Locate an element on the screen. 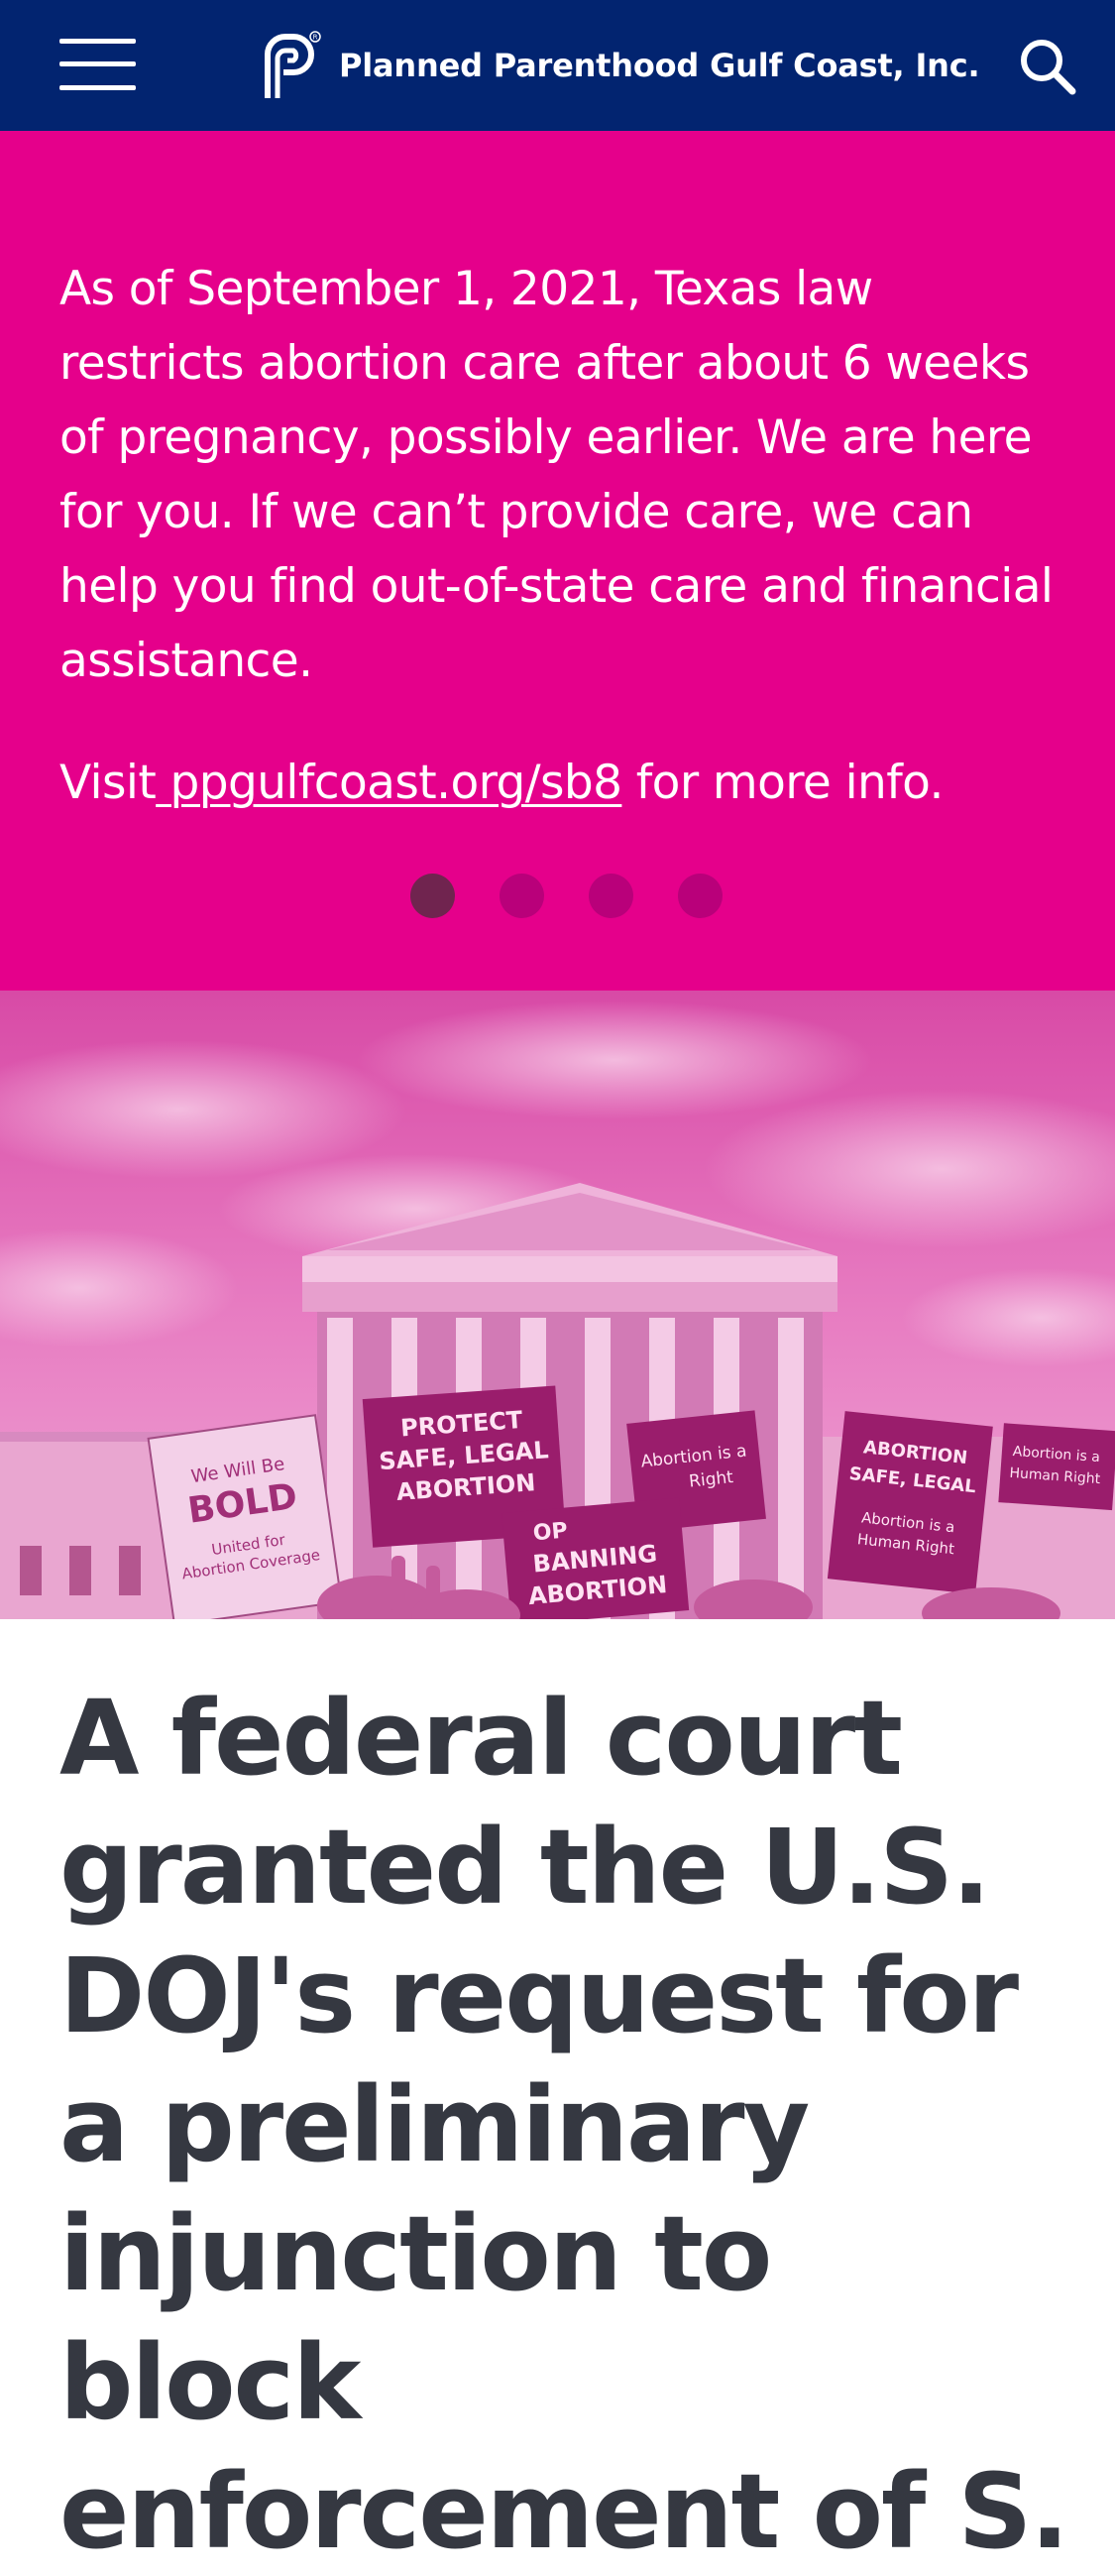 This screenshot has width=1115, height=2576. org-name: Planned Parenthood Gulf Coast, Inc. is located at coordinates (660, 65).